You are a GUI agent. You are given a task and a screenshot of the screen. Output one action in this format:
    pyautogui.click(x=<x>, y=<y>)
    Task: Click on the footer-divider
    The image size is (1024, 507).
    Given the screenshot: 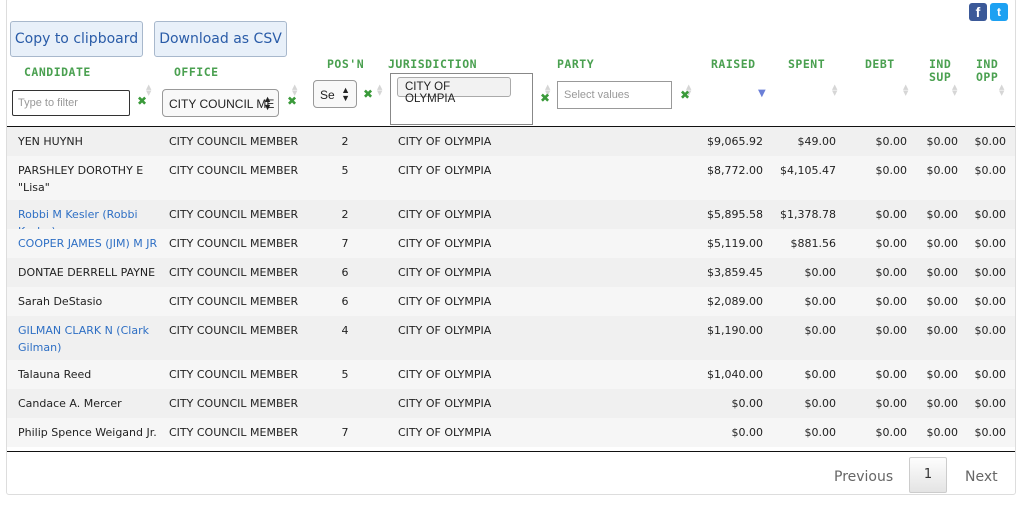 What is the action you would take?
    pyautogui.click(x=511, y=451)
    